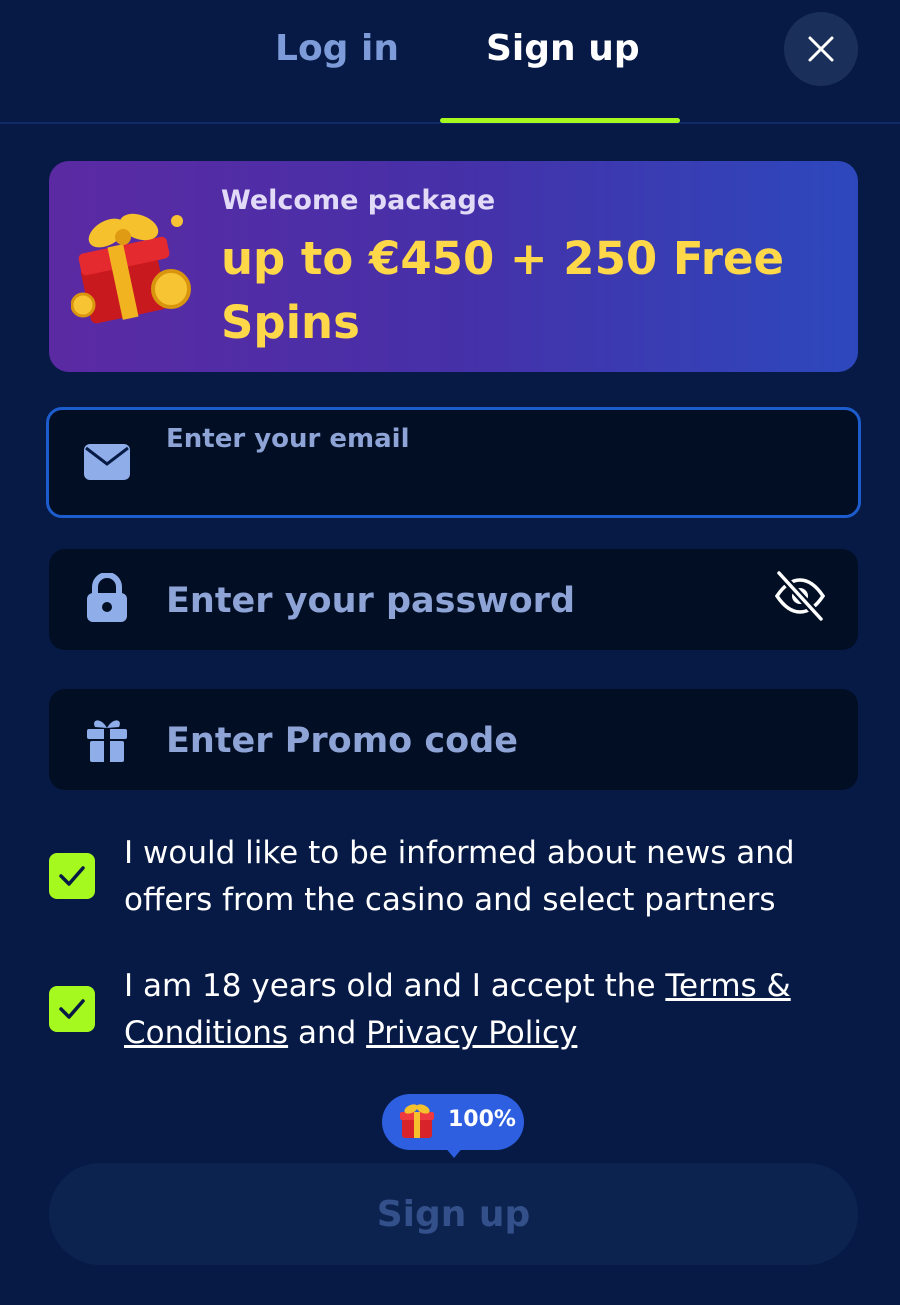 This screenshot has height=1305, width=900. I want to click on promo-code-field, so click(453, 739).